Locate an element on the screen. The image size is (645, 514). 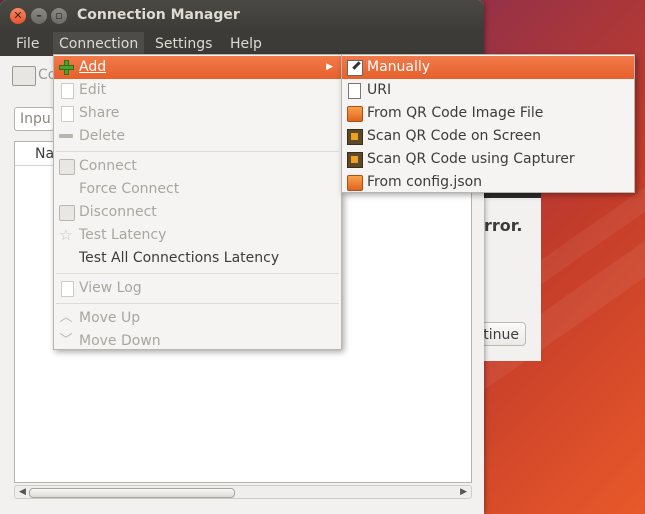
menu-item-delete: Delete is located at coordinates (197, 136).